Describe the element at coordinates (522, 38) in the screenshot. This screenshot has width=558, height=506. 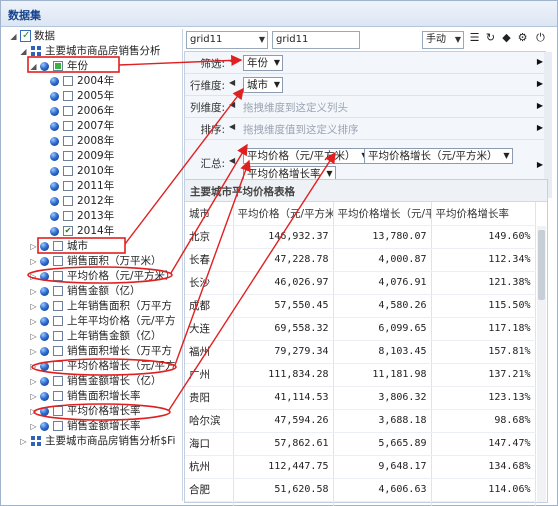
I see `settings-icon: ⚙` at that location.